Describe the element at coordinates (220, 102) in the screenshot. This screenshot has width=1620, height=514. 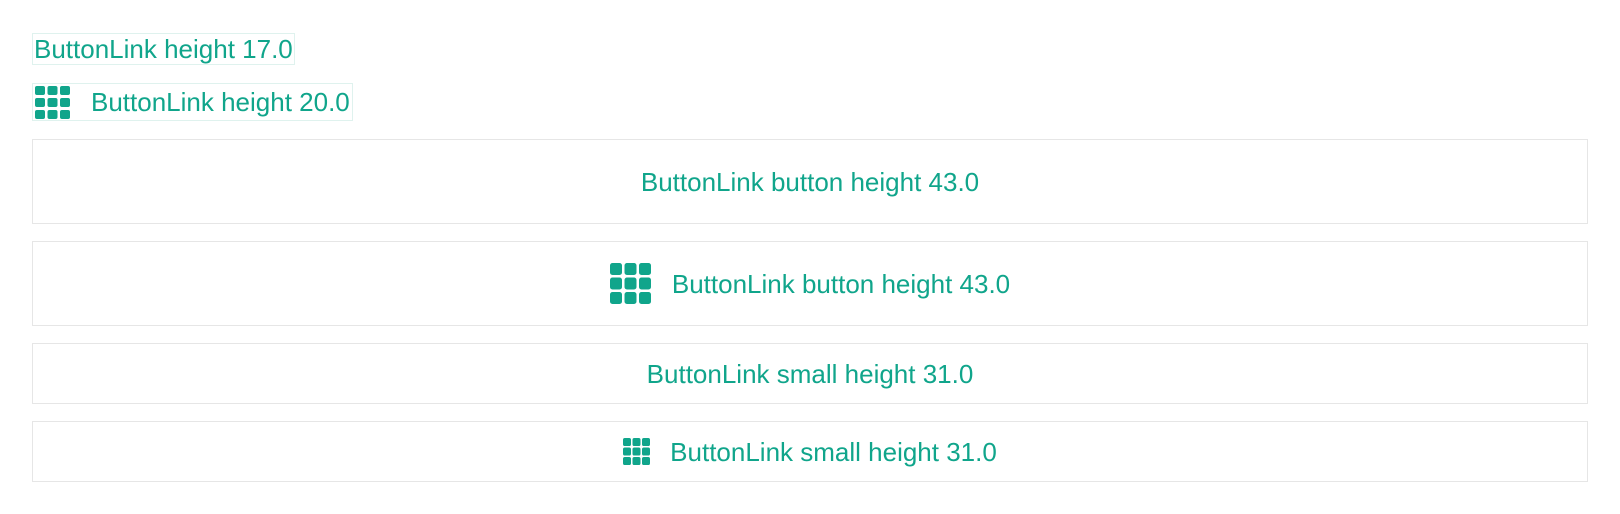
I see `button-link-label: ButtonLink height 20.0` at that location.